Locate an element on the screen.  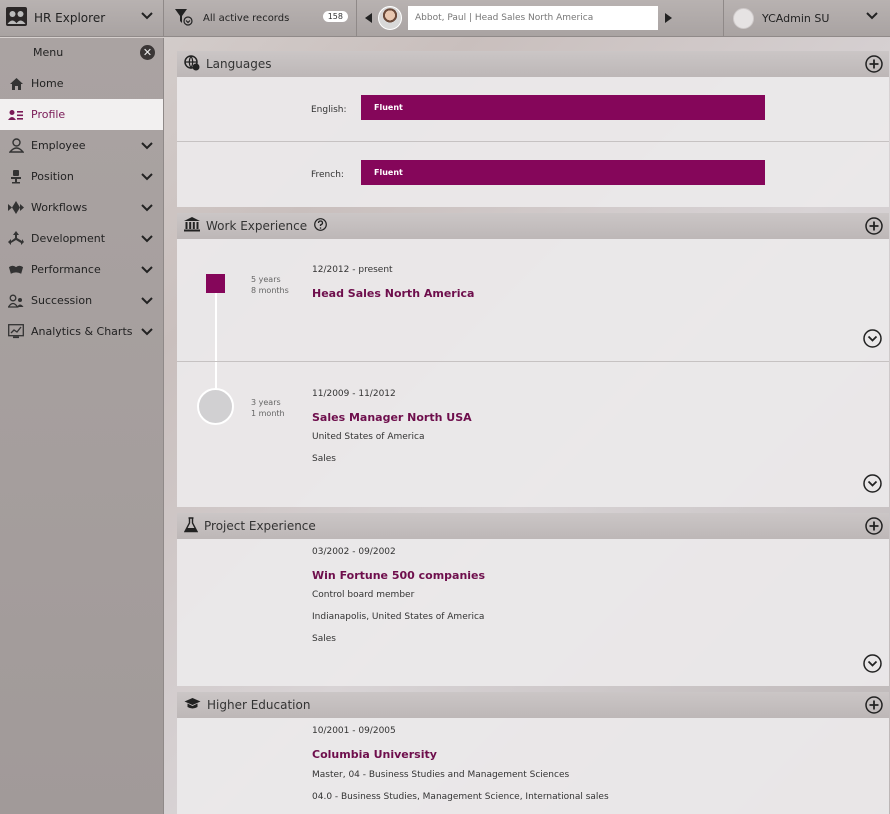
entry-role: Control board member is located at coordinates (363, 595).